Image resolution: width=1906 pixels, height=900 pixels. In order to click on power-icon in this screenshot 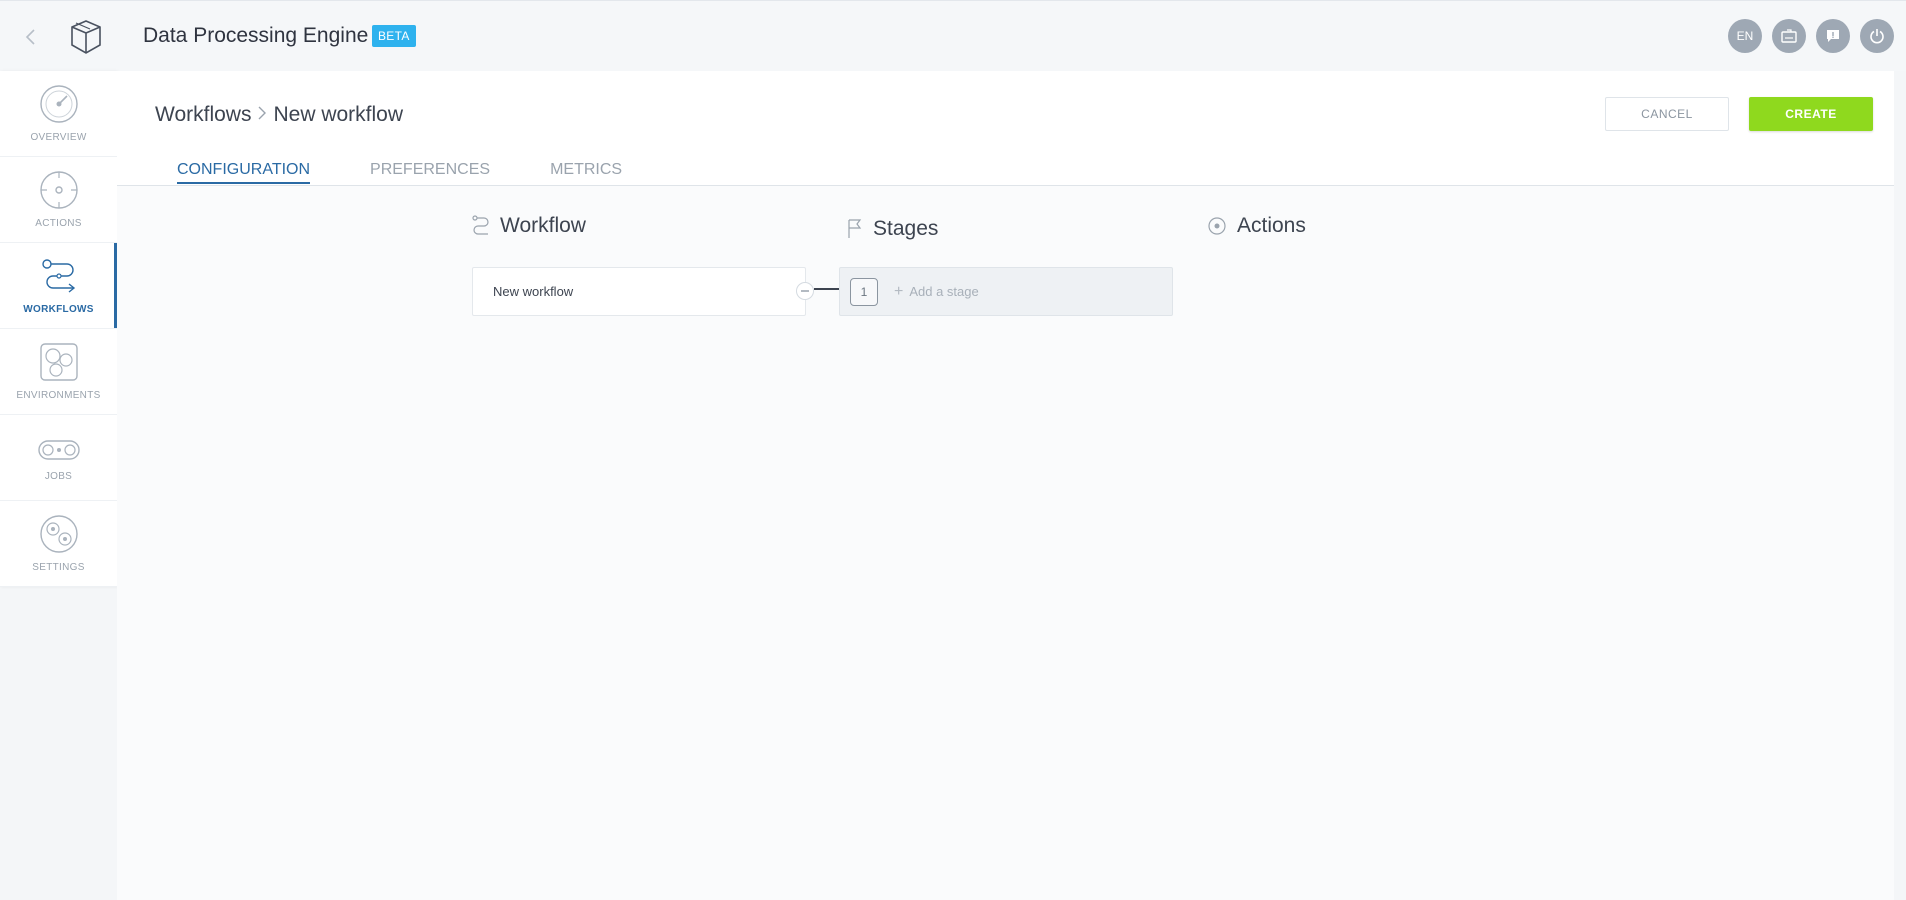, I will do `click(1877, 36)`.